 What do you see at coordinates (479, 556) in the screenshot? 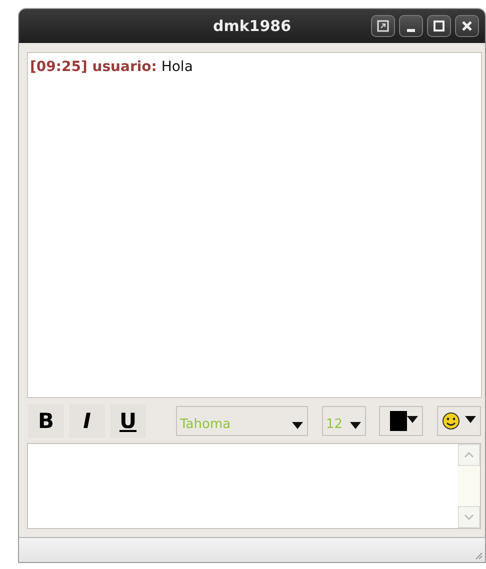
I see `resize-grip-icon` at bounding box center [479, 556].